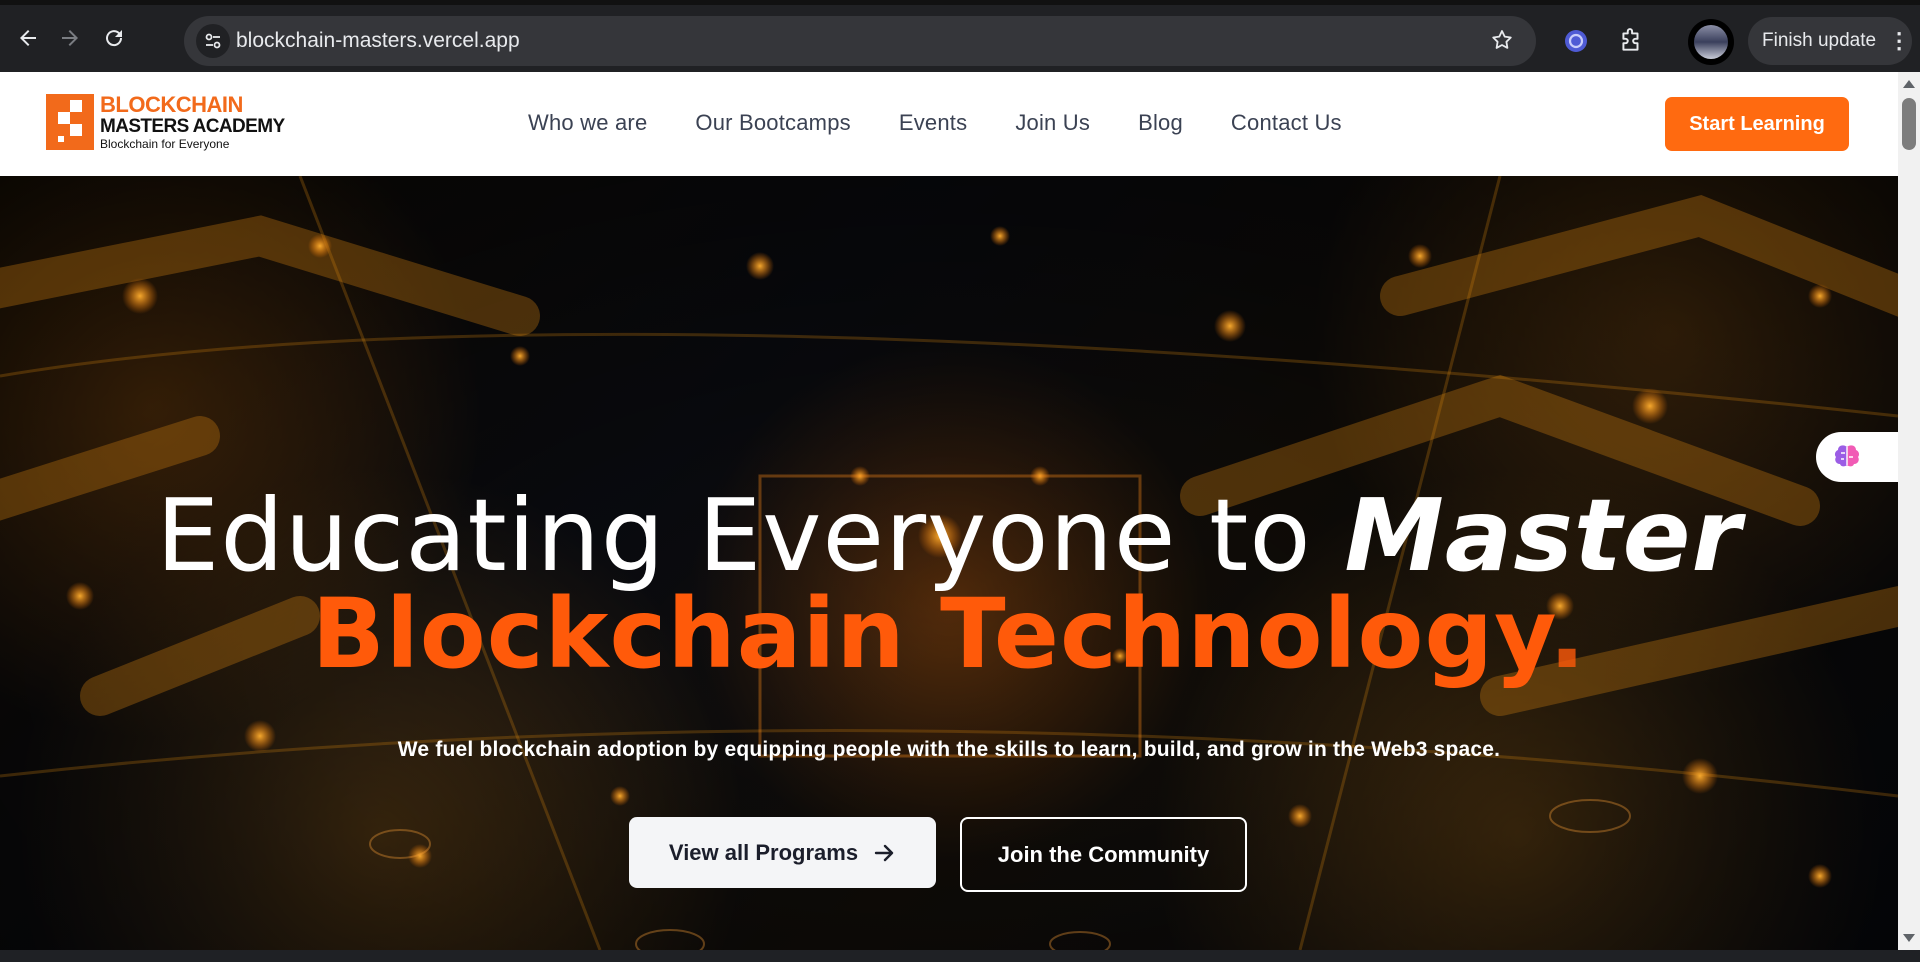 The height and width of the screenshot is (962, 1920). Describe the element at coordinates (1543, 535) in the screenshot. I see `hero-title-emphasis: Master` at that location.